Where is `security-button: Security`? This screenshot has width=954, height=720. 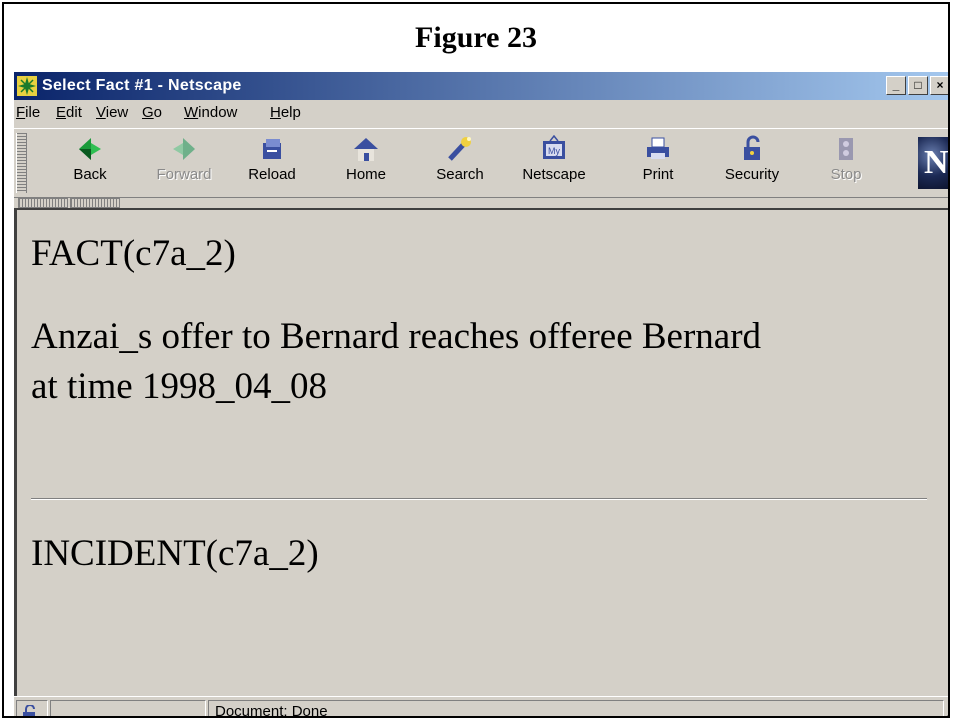
security-button: Security is located at coordinates (752, 163).